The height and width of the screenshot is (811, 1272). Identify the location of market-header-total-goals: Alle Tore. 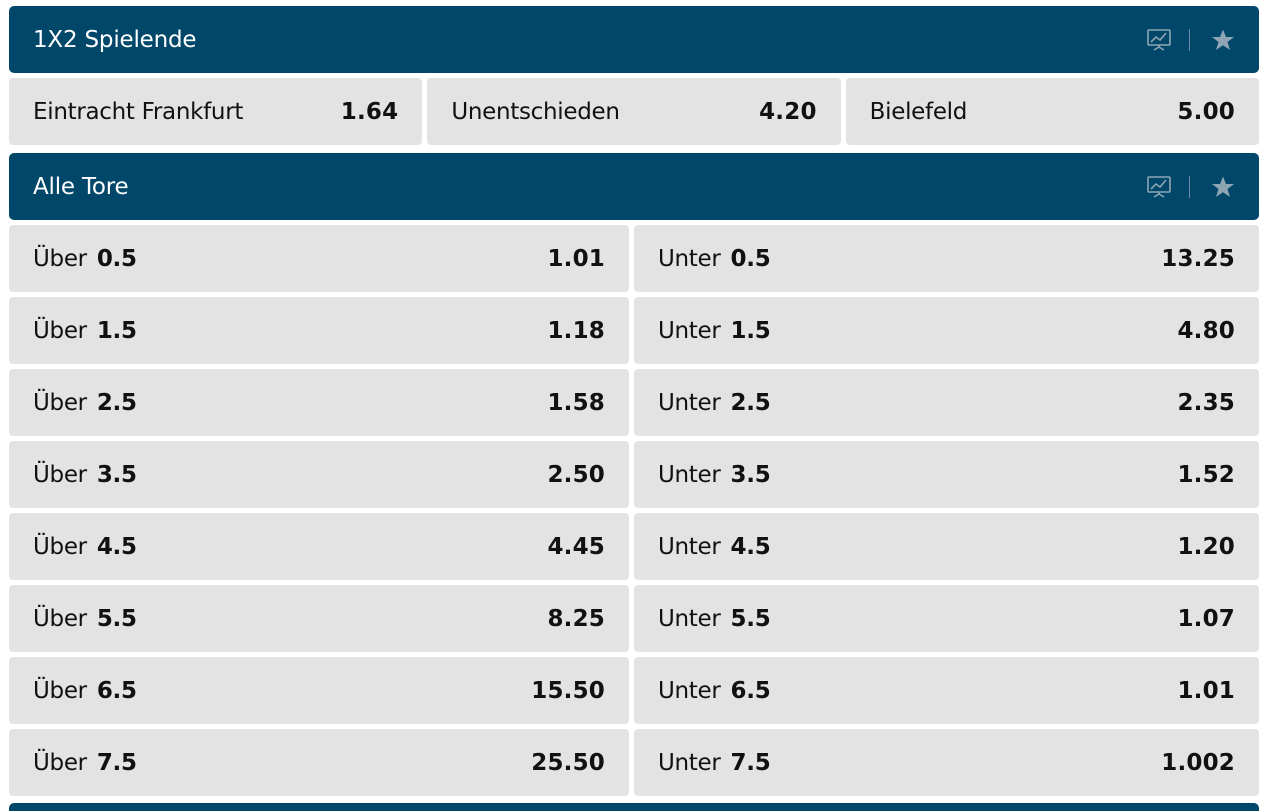
(634, 186).